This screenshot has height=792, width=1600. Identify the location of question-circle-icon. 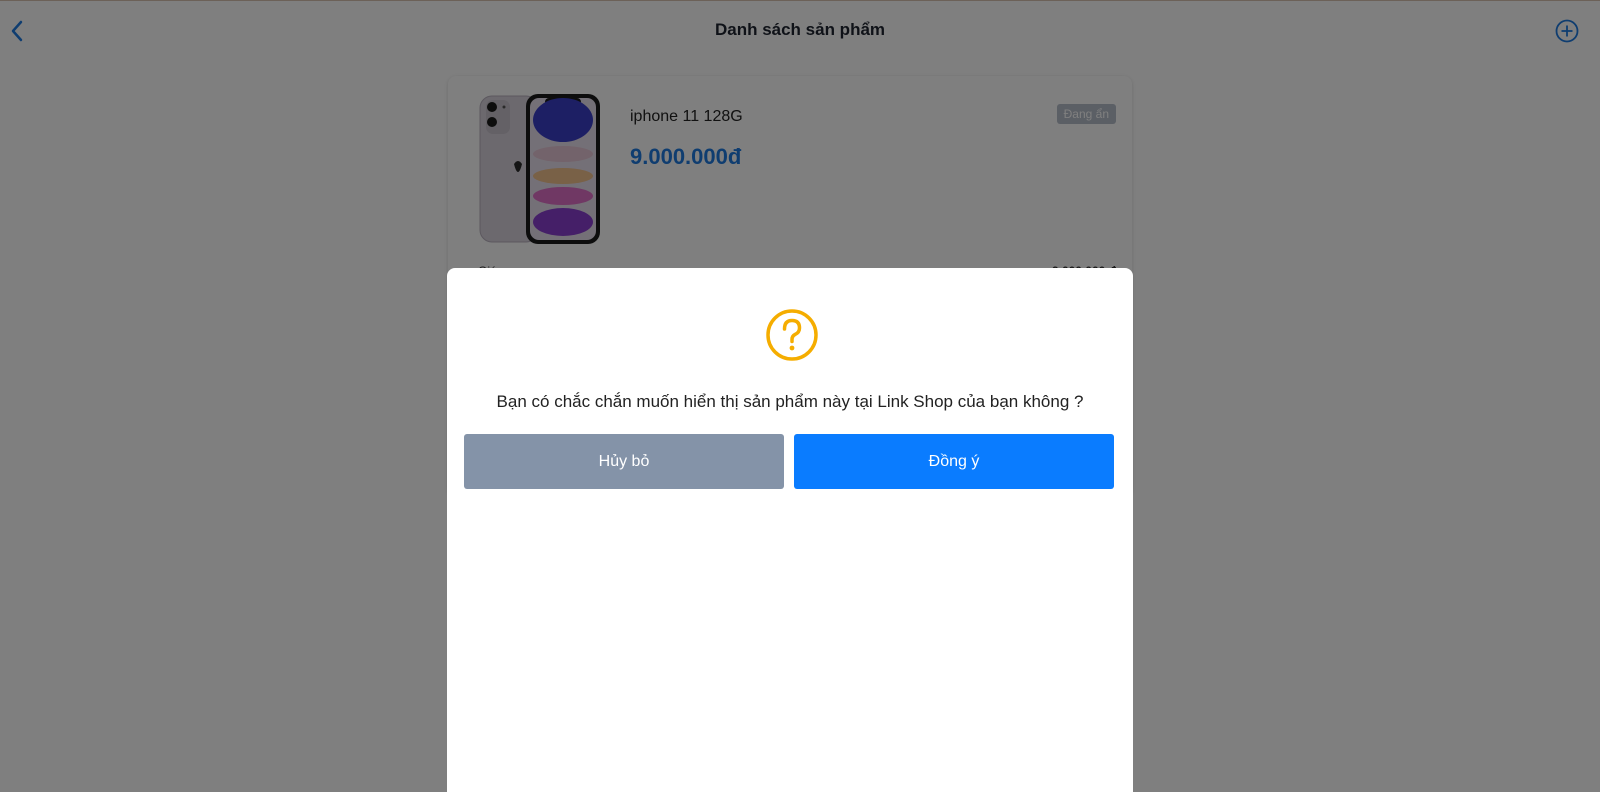
(792, 335).